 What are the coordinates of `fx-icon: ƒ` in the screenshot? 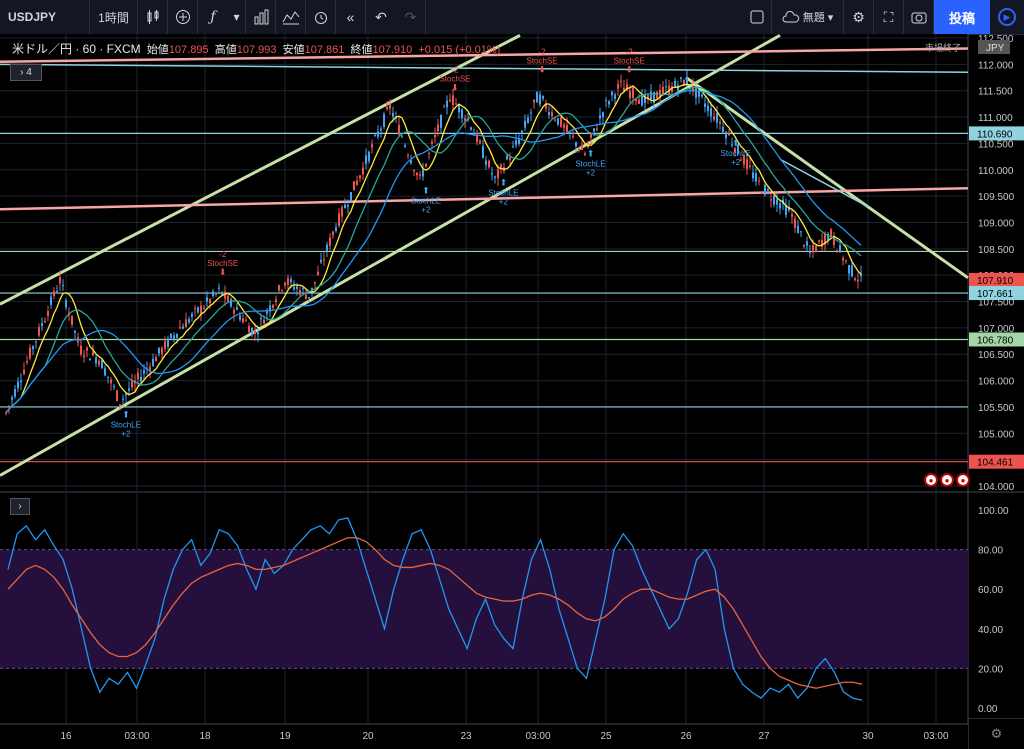 It's located at (213, 17).